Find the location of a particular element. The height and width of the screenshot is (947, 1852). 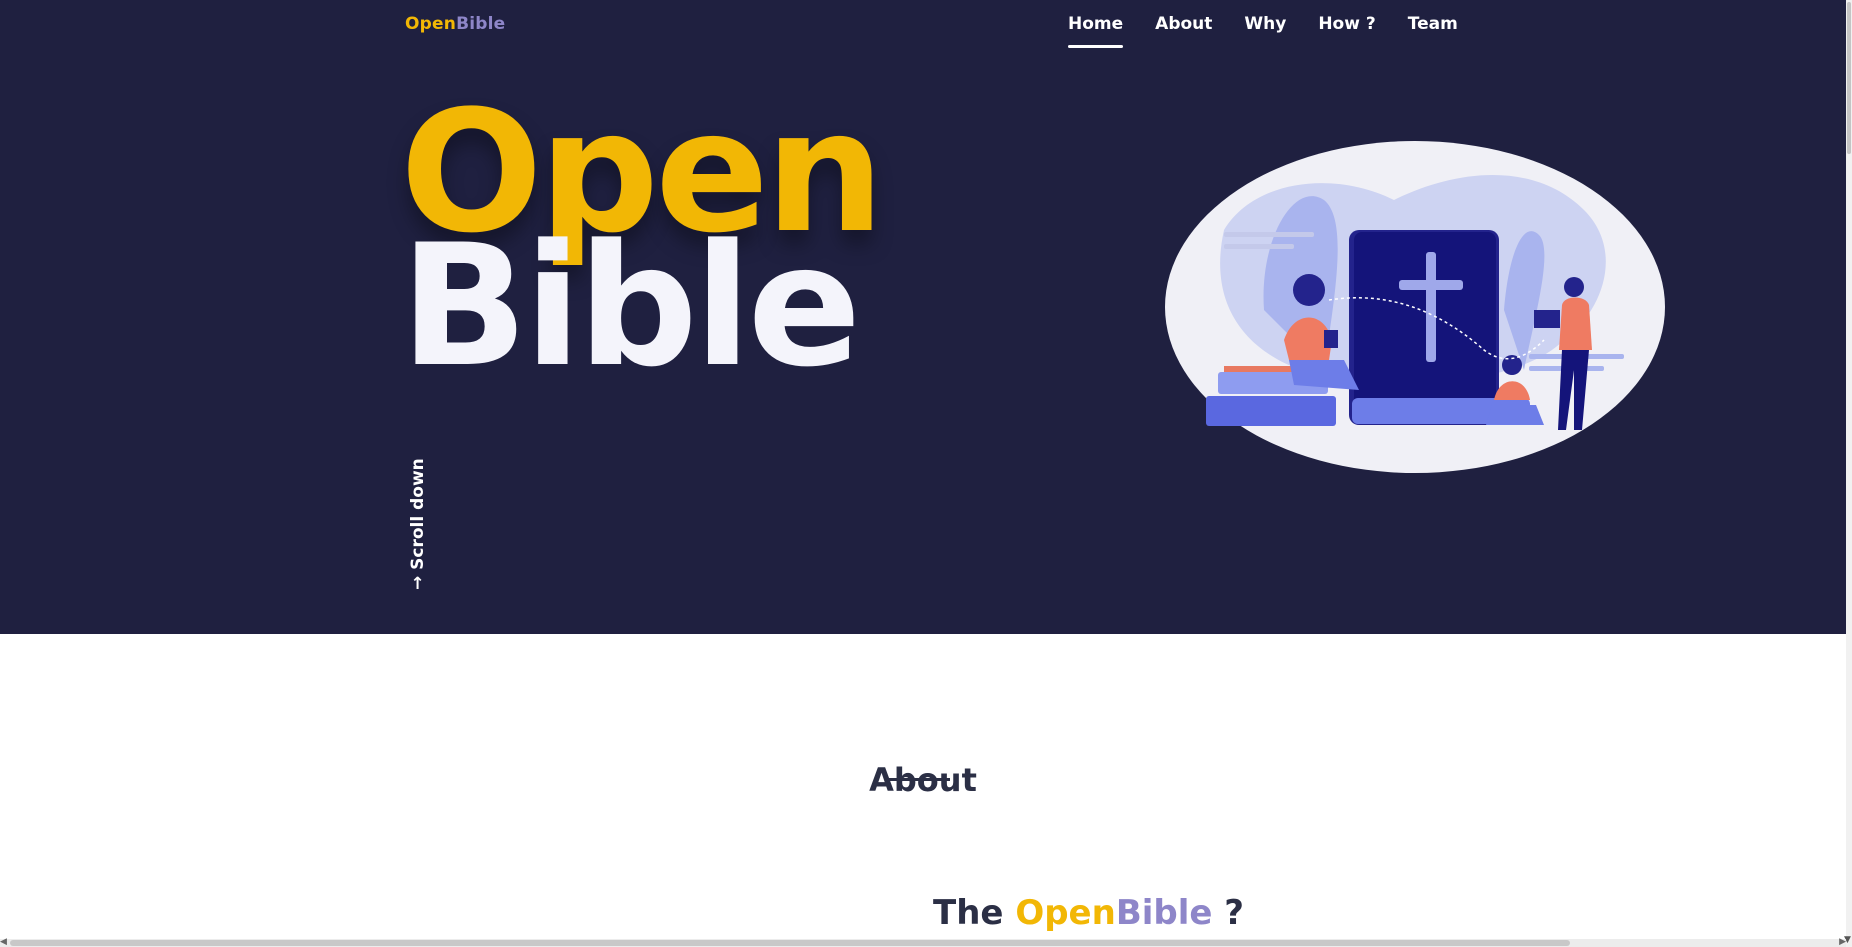

subtitle-bible: Bible is located at coordinates (1164, 913).